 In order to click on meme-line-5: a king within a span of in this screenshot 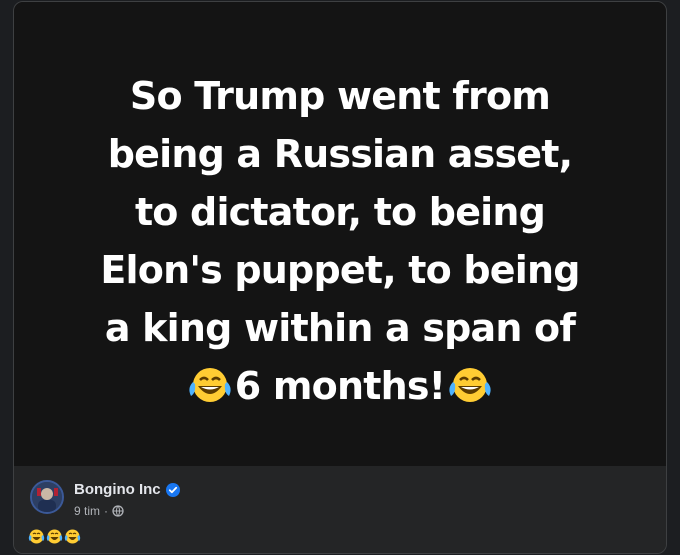, I will do `click(340, 328)`.